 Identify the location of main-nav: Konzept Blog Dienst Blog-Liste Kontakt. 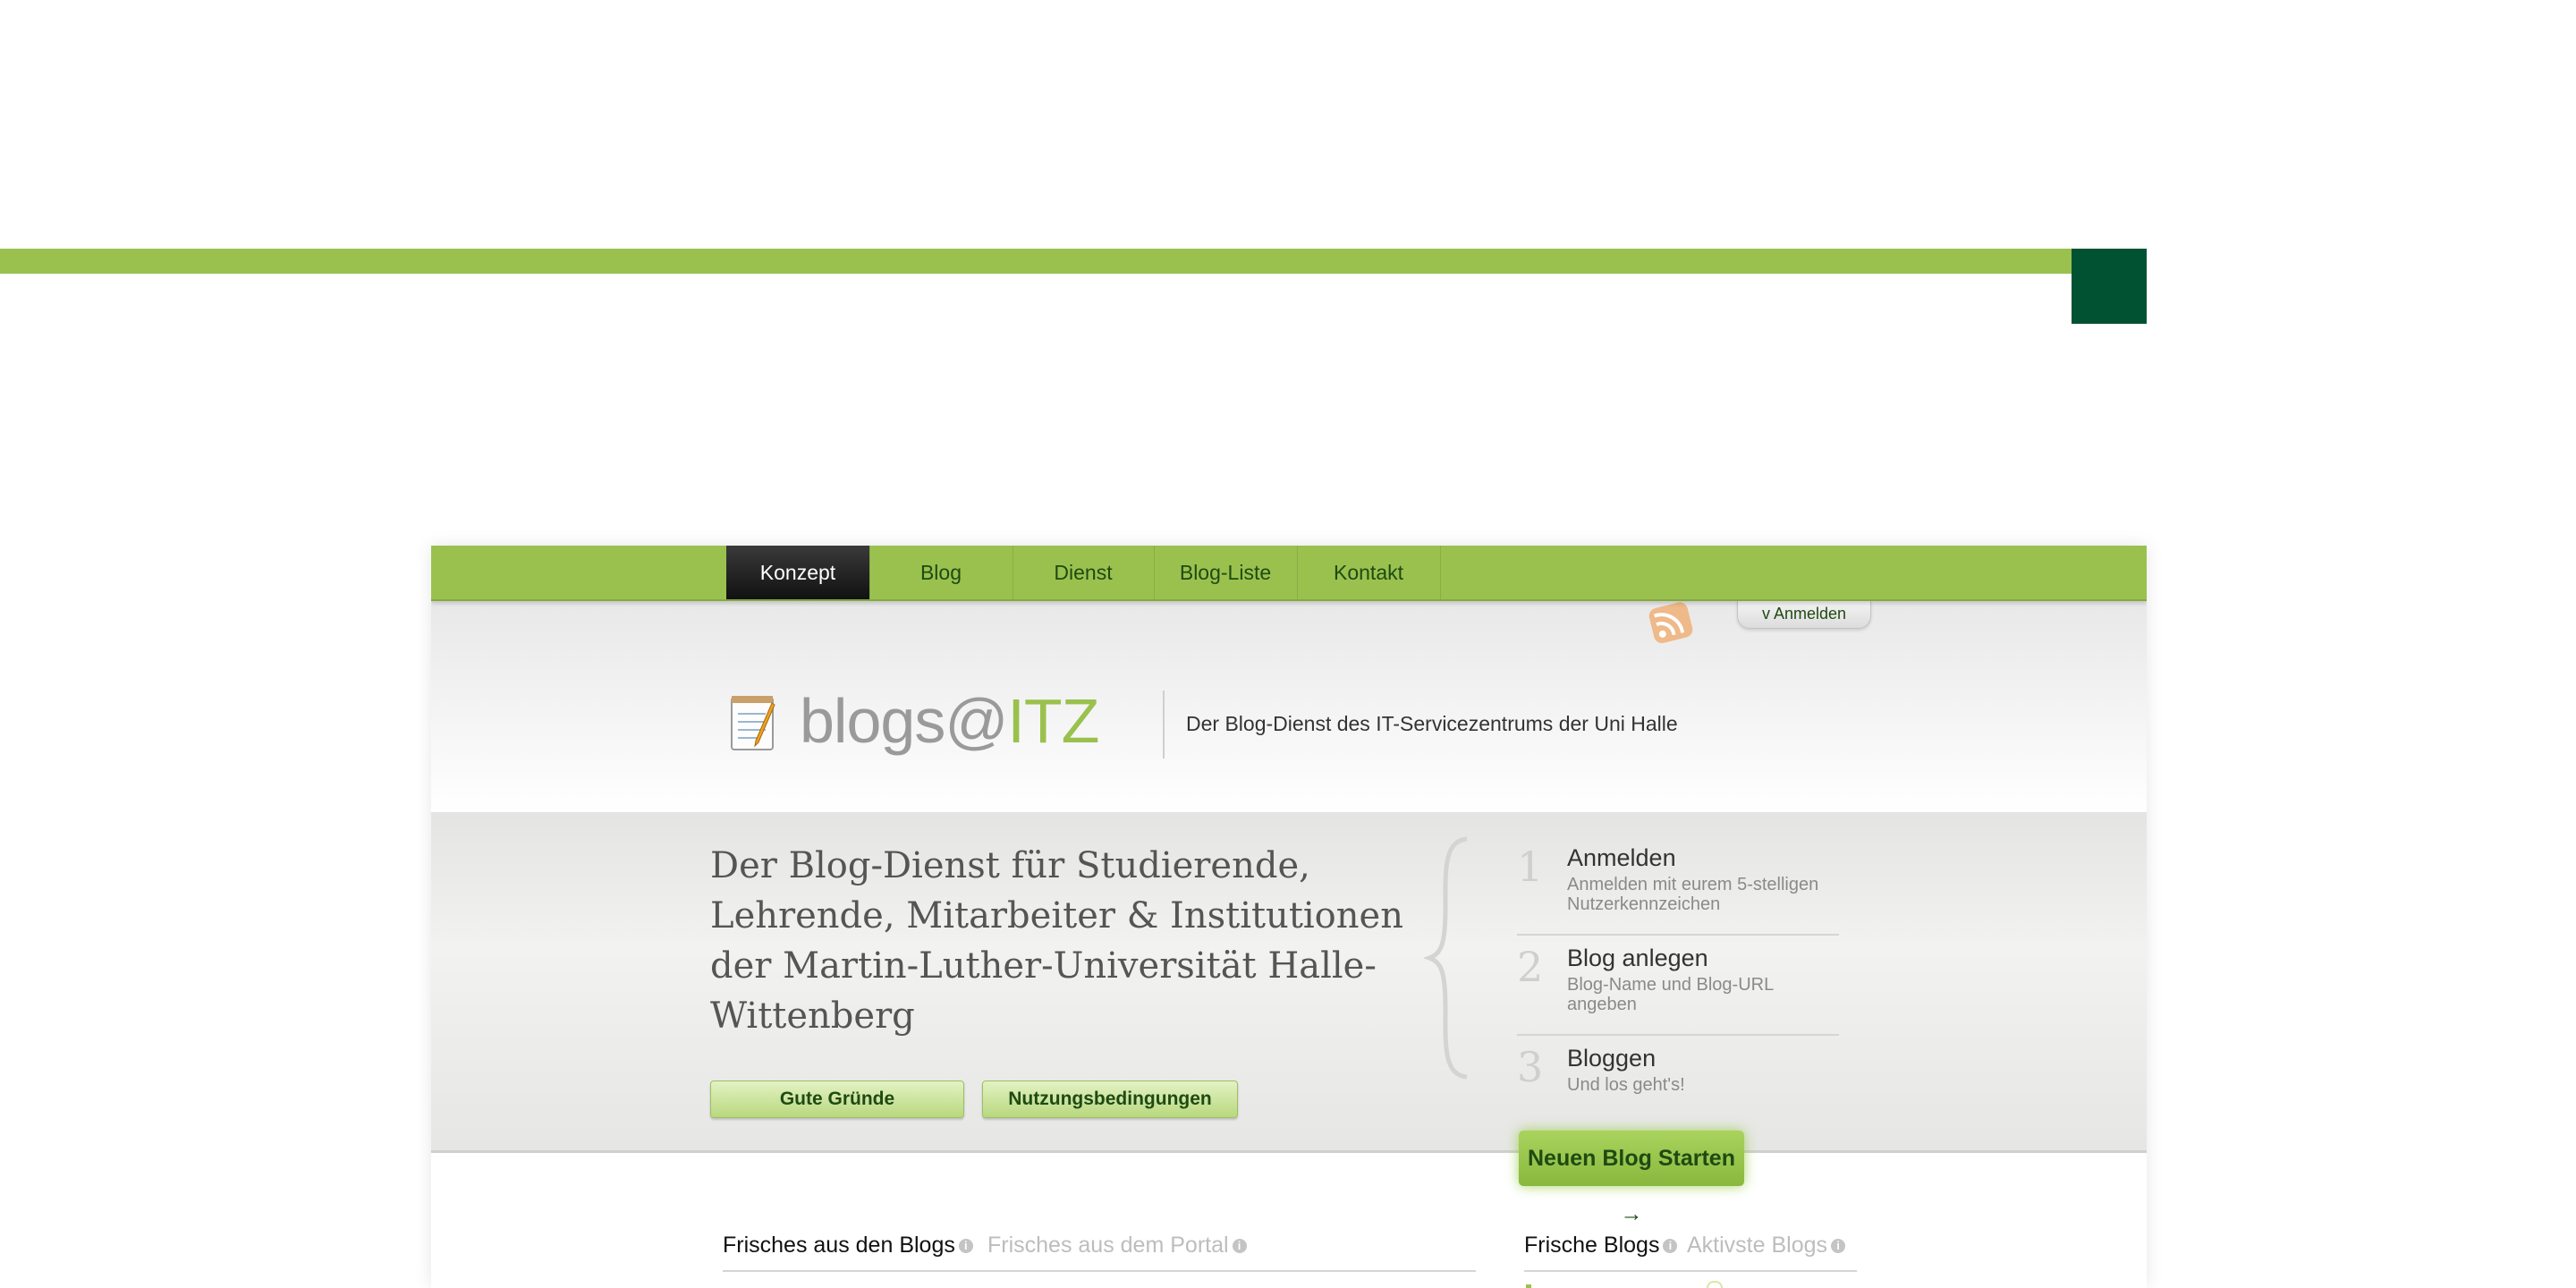
(1289, 573).